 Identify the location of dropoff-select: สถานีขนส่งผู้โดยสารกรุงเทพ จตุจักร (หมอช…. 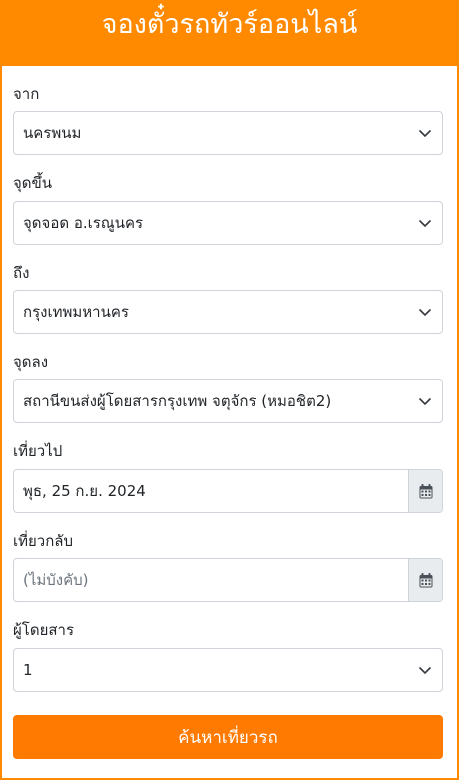
(228, 401).